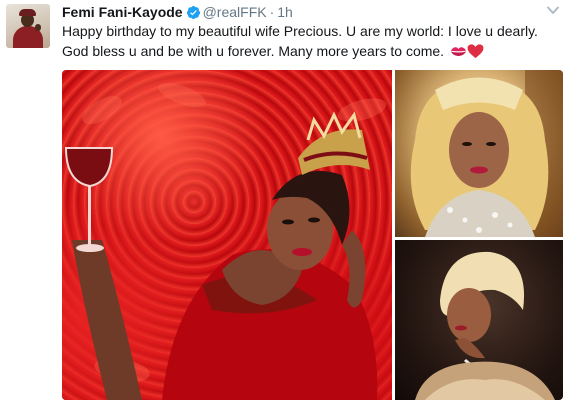 The width and height of the screenshot is (565, 404). I want to click on photo-bottom-right, so click(479, 320).